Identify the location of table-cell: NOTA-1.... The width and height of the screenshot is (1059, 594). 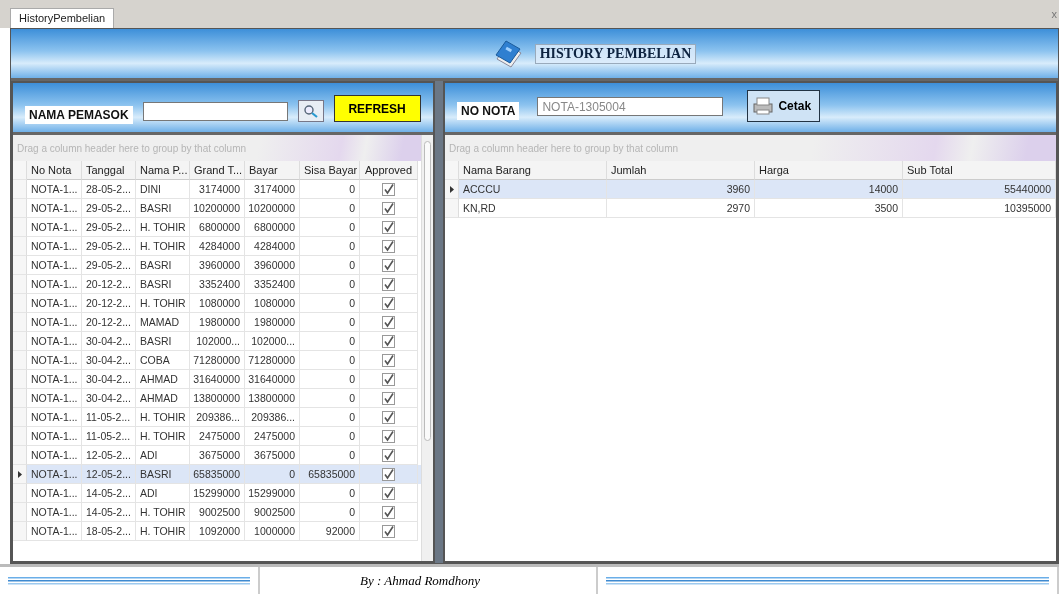
(54, 531).